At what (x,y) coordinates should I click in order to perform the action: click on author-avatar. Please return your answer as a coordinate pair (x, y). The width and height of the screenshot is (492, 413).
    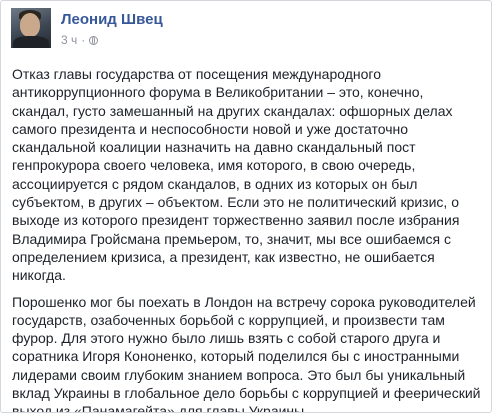
    Looking at the image, I should click on (31, 28).